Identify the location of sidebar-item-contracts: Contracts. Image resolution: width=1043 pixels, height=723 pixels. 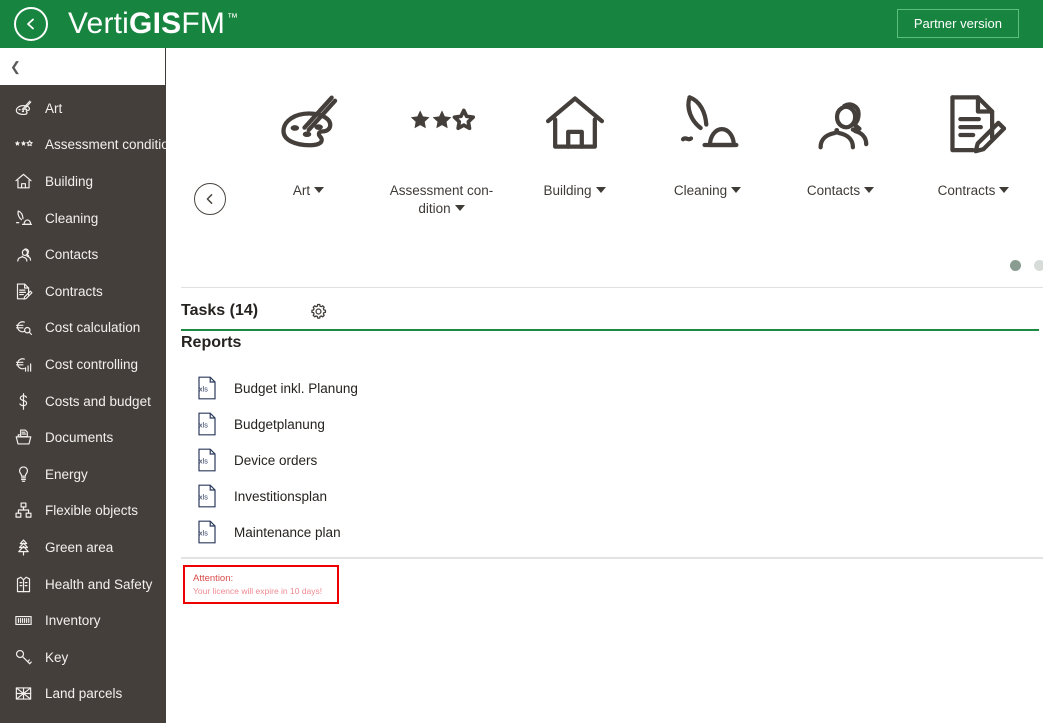
(83, 291).